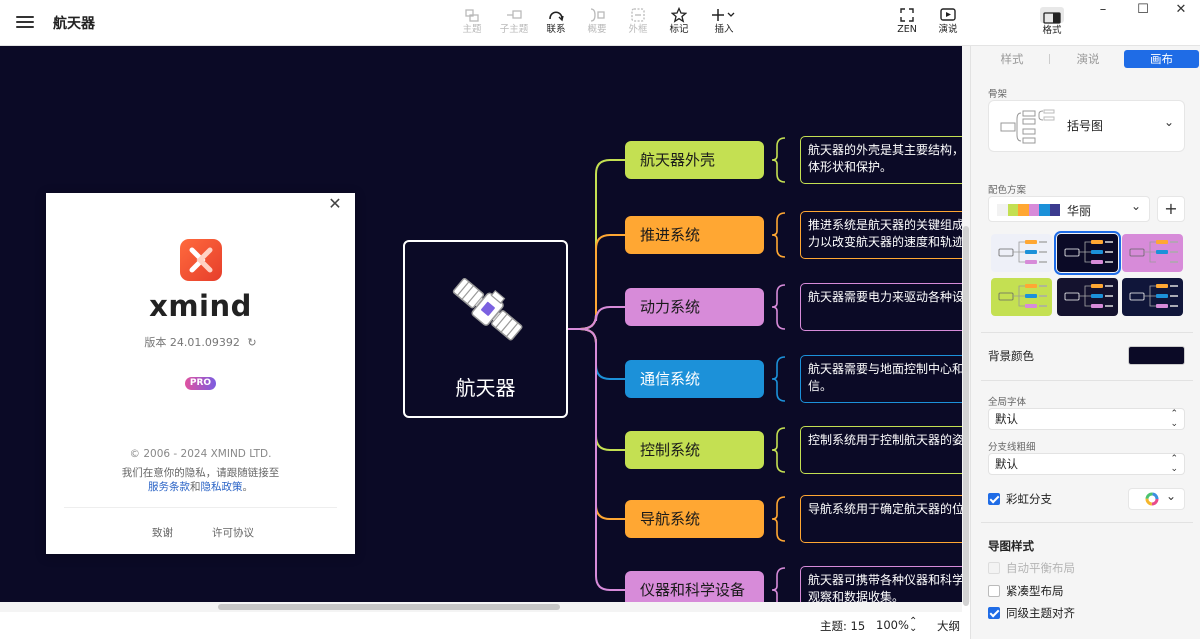 This screenshot has width=1200, height=639. I want to click on horizontal-scroll-thumb, so click(389, 607).